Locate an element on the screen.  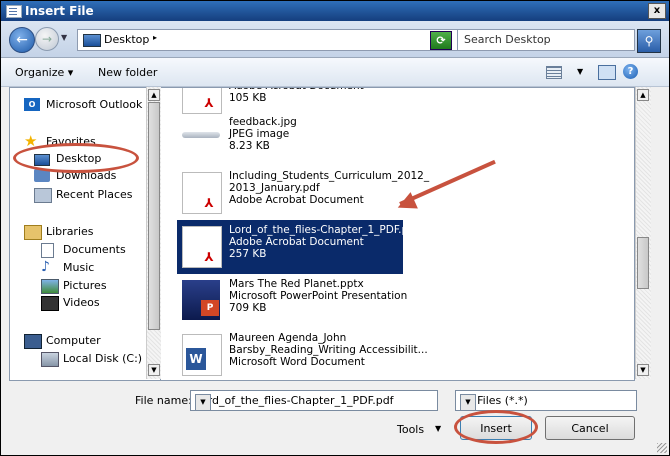
sidebar-item-label: Recent Places is located at coordinates (94, 194).